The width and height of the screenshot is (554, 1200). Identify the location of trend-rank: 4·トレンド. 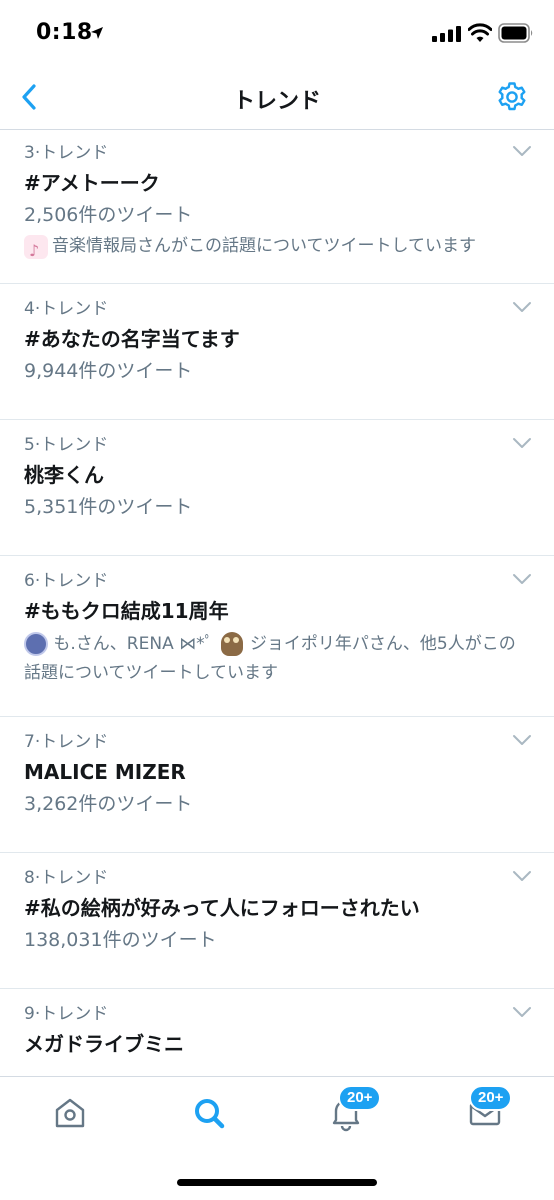
(66, 309).